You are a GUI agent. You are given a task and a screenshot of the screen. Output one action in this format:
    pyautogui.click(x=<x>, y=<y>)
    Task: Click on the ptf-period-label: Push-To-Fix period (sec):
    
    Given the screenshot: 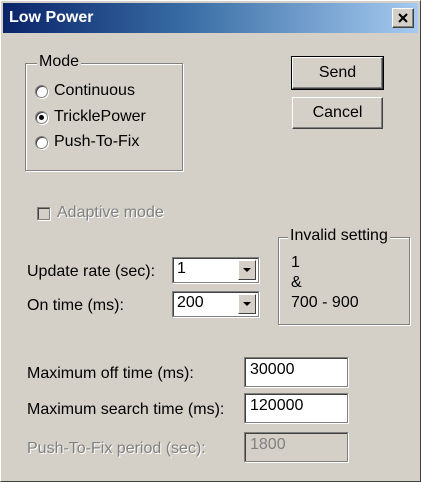 What is the action you would take?
    pyautogui.click(x=116, y=448)
    